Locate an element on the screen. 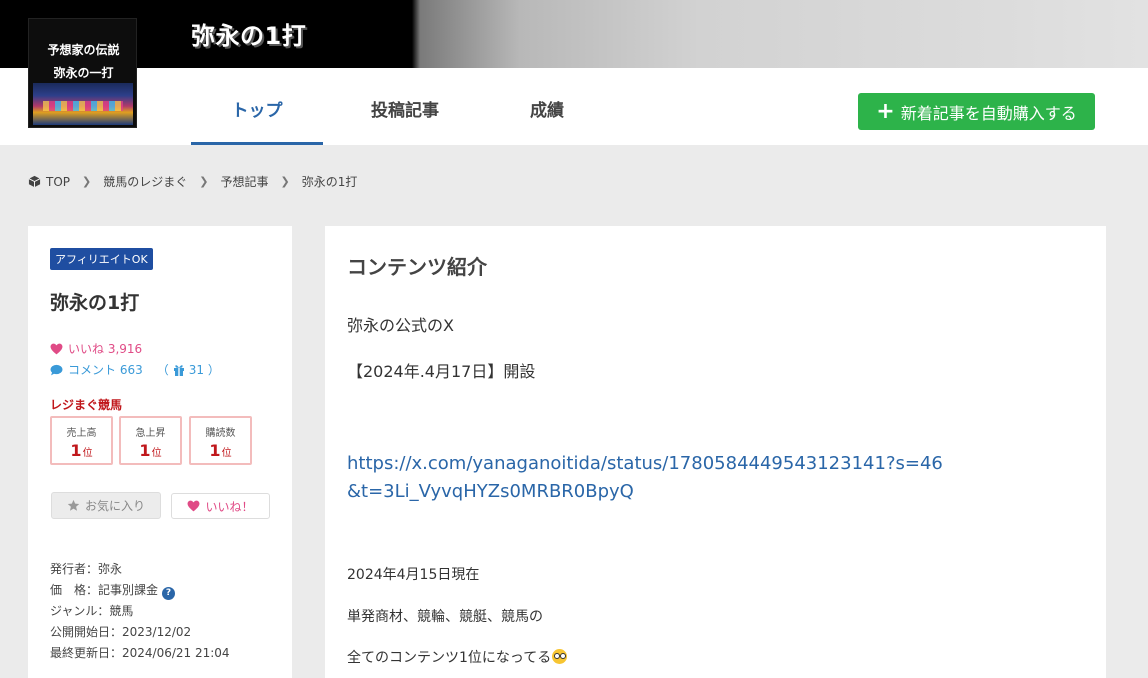 This screenshot has width=1148, height=678. logo-text-line2: 弥永の一打 is located at coordinates (83, 73).